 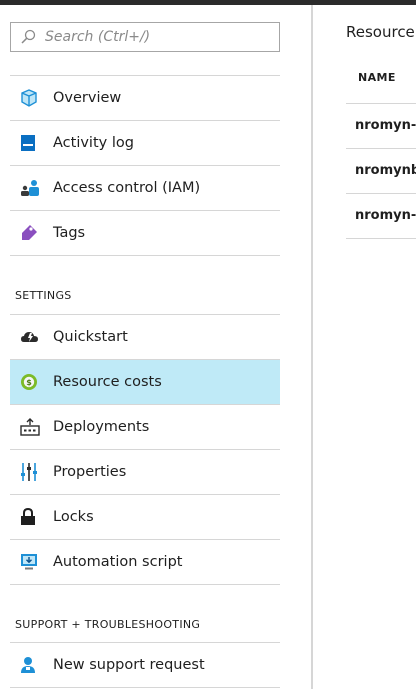 I want to click on support-icon, so click(x=31, y=665).